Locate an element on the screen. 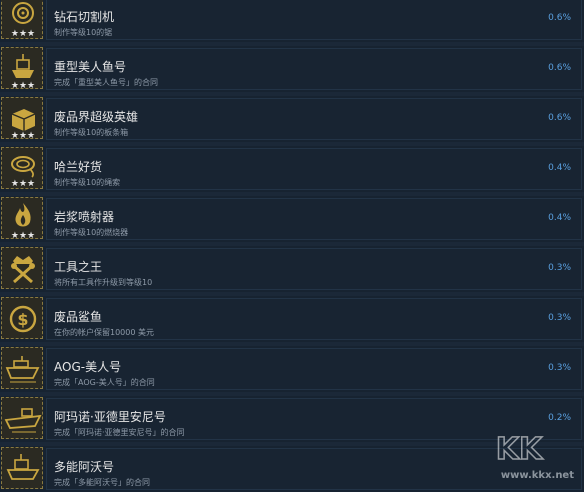  watermark: KK www.kkx.net is located at coordinates (519, 455).